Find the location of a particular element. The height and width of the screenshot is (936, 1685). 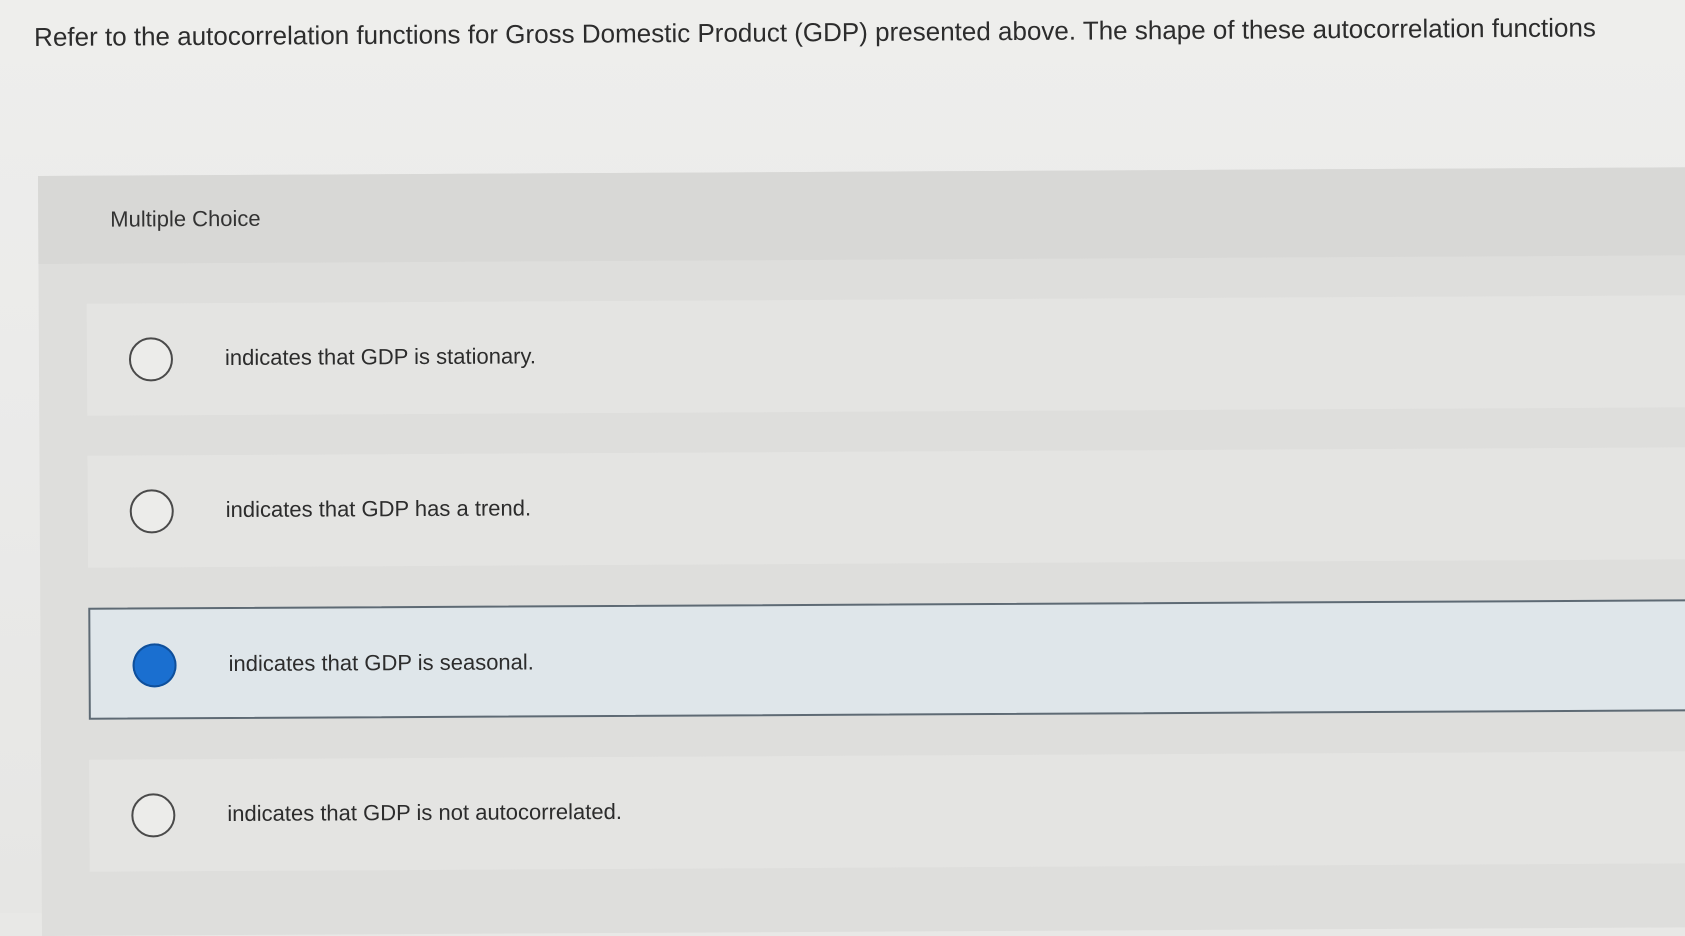

answer-option-3: indicates that GDP is seasonal. is located at coordinates (886, 659).